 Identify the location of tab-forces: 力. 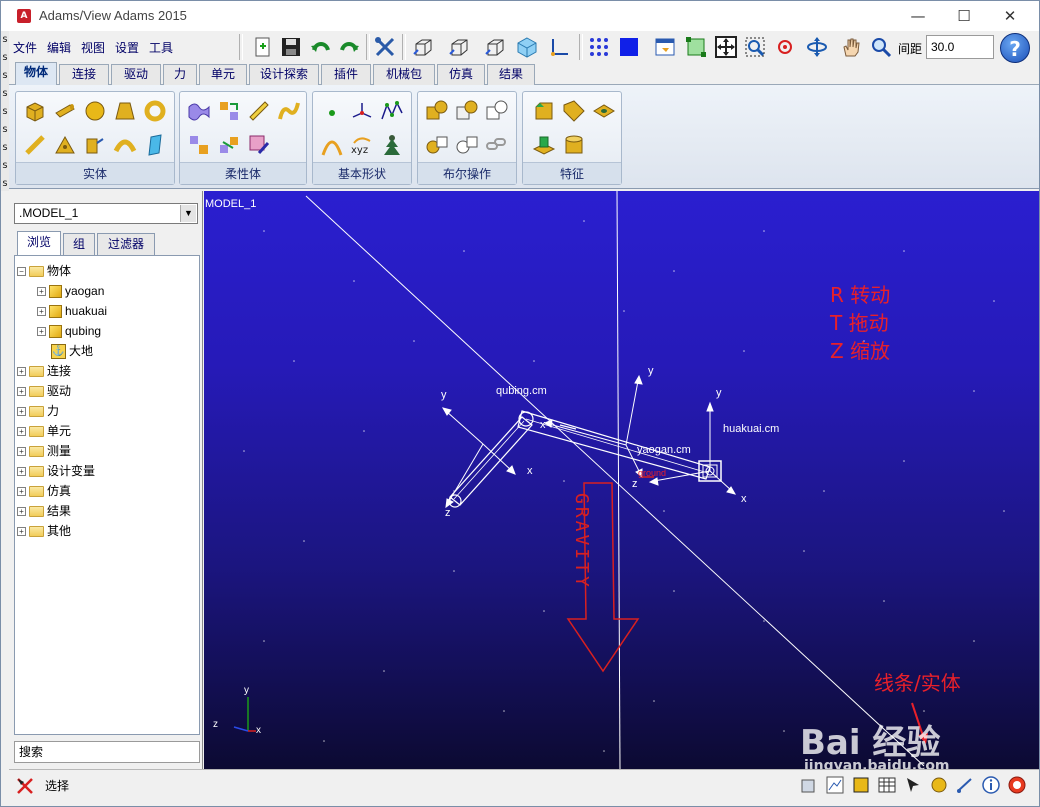
(180, 74).